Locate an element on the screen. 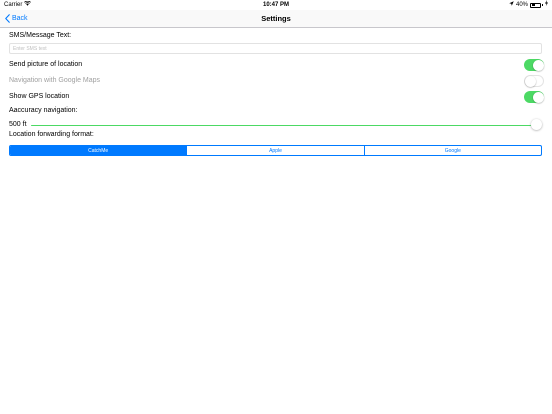 The image size is (552, 414). status-bar: Carrier 10:47 PM 40% is located at coordinates (276, 5).